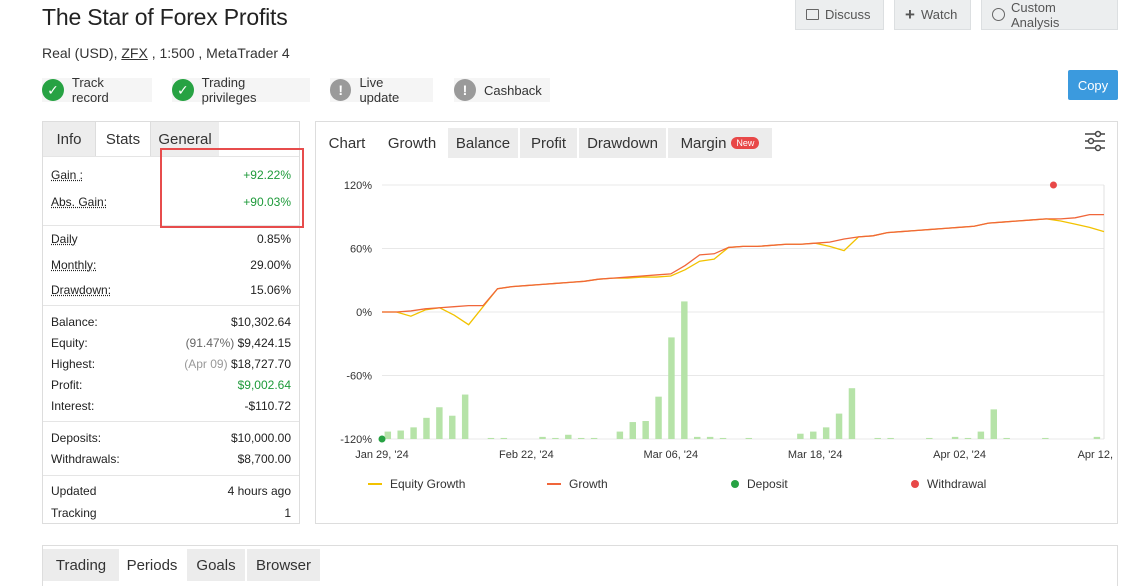  I want to click on deposit-point, so click(382, 439).